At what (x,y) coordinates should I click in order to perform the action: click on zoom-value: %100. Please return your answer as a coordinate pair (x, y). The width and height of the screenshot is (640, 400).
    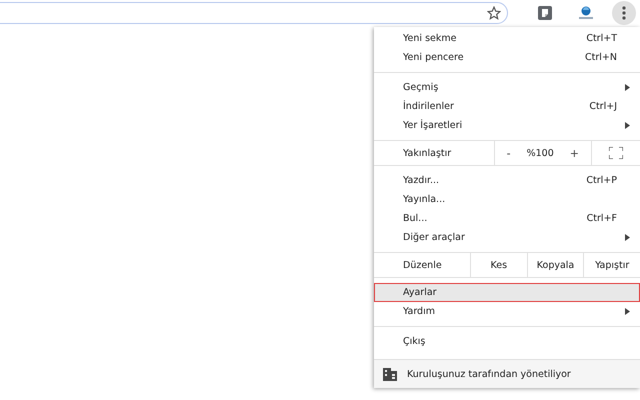
    Looking at the image, I should click on (540, 153).